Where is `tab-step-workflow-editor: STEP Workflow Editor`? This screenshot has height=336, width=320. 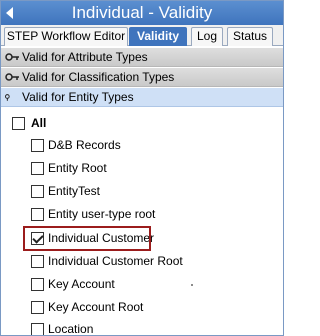 tab-step-workflow-editor: STEP Workflow Editor is located at coordinates (66, 36).